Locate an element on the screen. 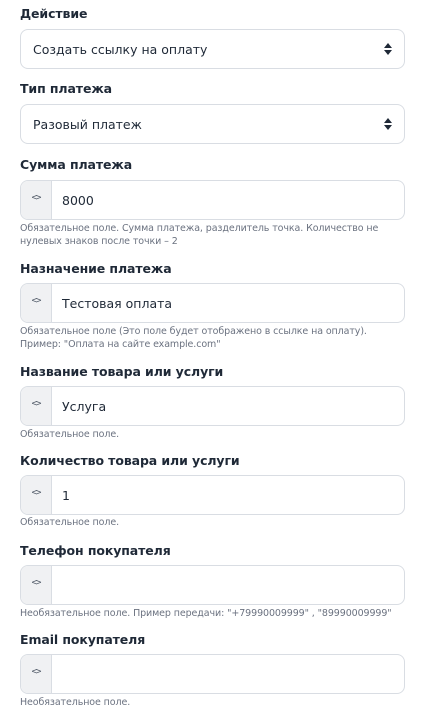  product-name-label: Название товара или услуги is located at coordinates (122, 371).